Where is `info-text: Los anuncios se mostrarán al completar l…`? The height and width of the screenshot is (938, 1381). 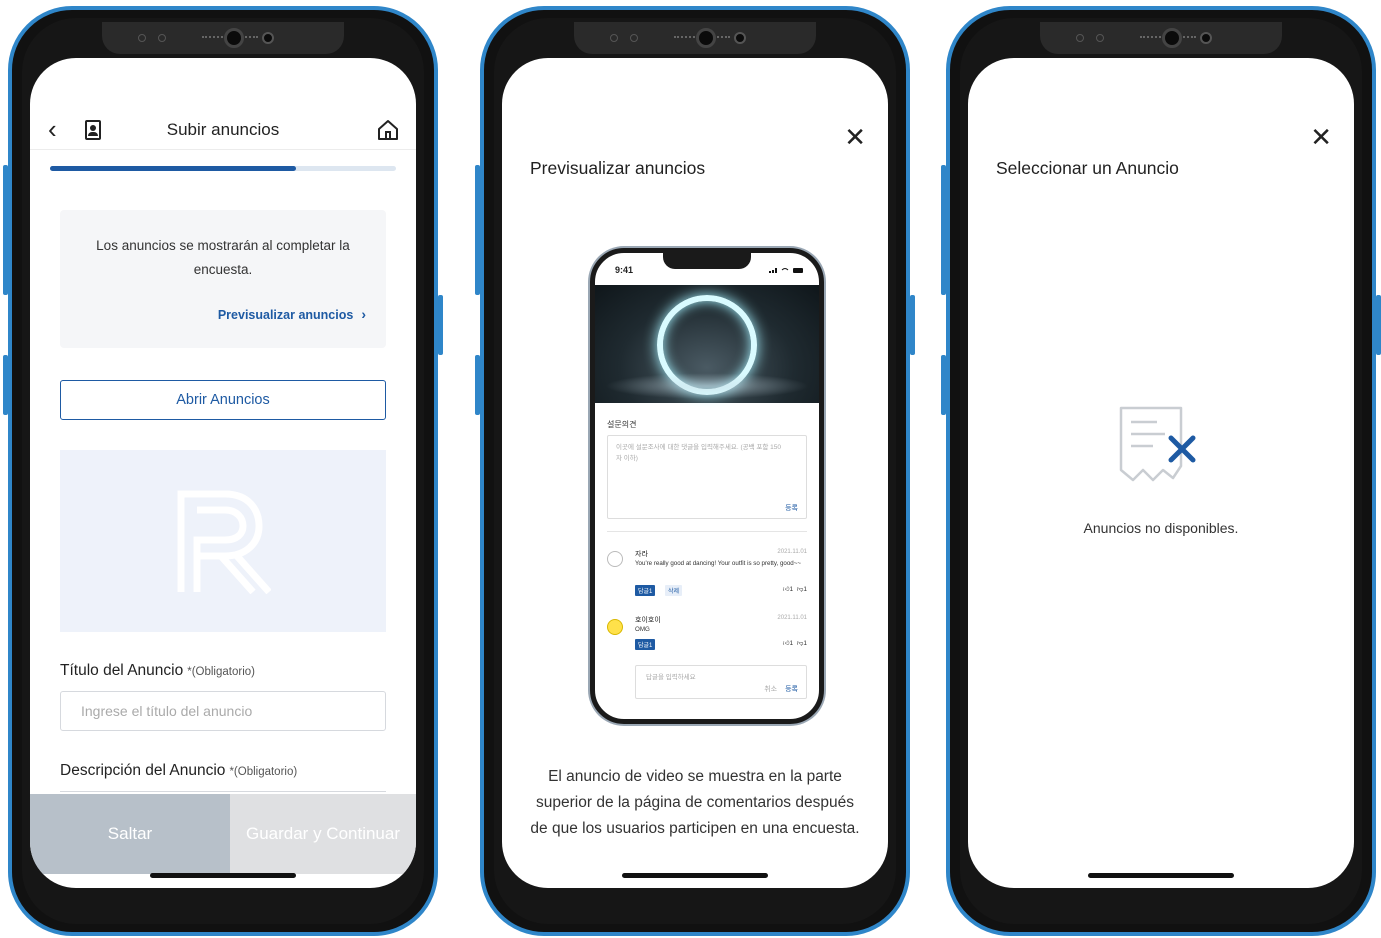 info-text: Los anuncios se mostrarán al completar l… is located at coordinates (223, 257).